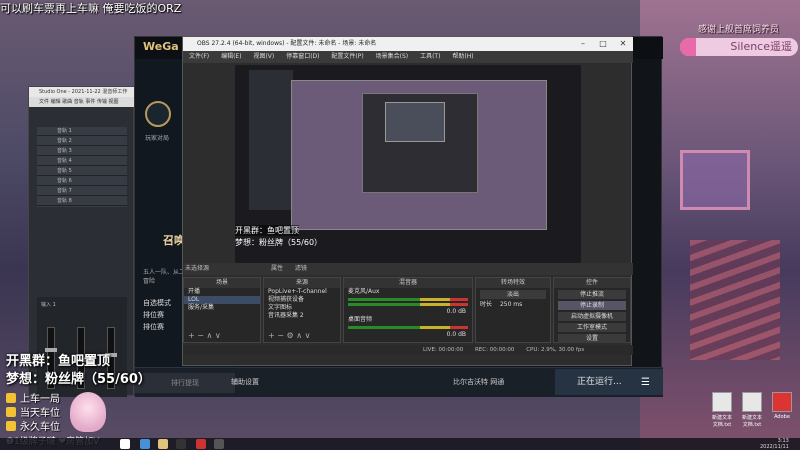  What do you see at coordinates (33, 397) in the screenshot?
I see `perk-row: 上车一局` at bounding box center [33, 397].